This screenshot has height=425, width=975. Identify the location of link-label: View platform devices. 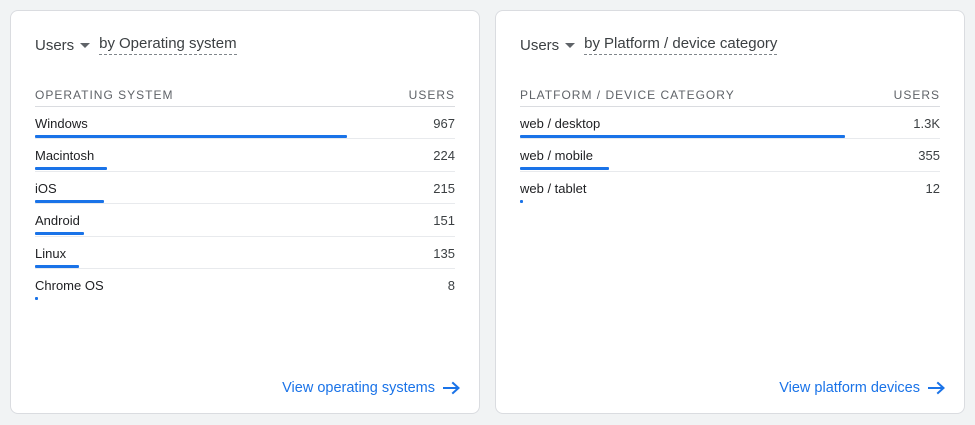
(849, 388).